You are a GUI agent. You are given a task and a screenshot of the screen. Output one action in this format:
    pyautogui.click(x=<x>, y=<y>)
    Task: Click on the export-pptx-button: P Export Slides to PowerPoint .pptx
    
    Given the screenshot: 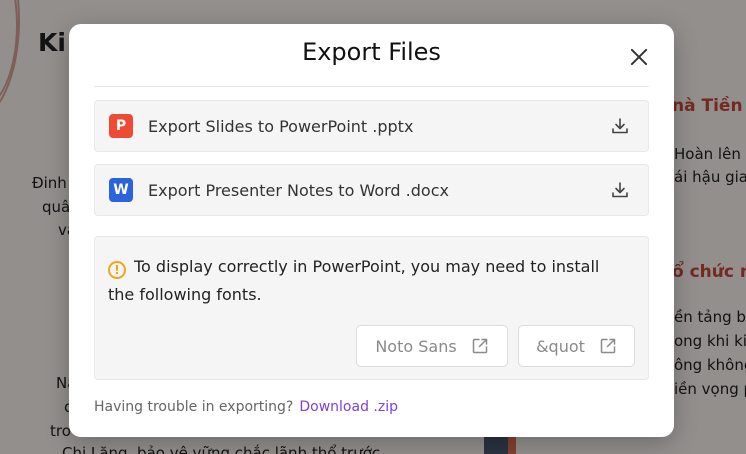 What is the action you would take?
    pyautogui.click(x=371, y=126)
    